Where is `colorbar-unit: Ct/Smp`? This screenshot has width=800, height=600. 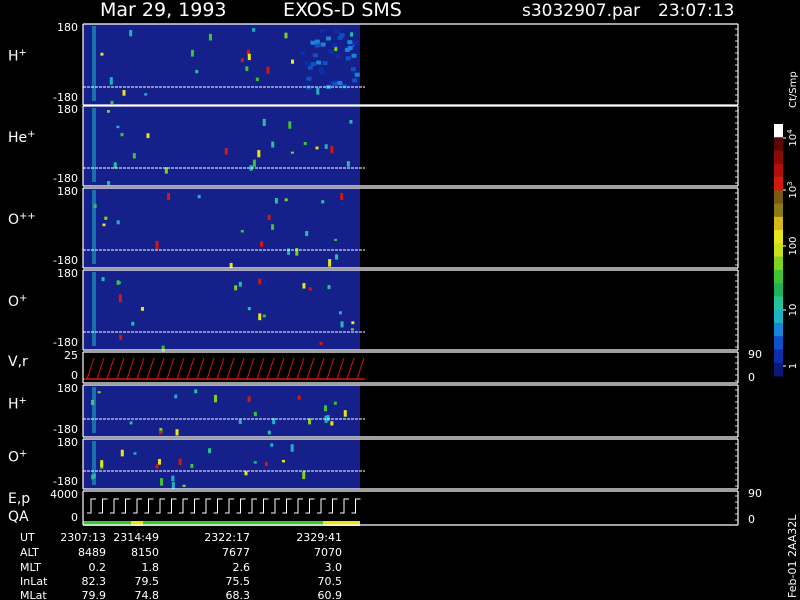
colorbar-unit: Ct/Smp is located at coordinates (793, 89).